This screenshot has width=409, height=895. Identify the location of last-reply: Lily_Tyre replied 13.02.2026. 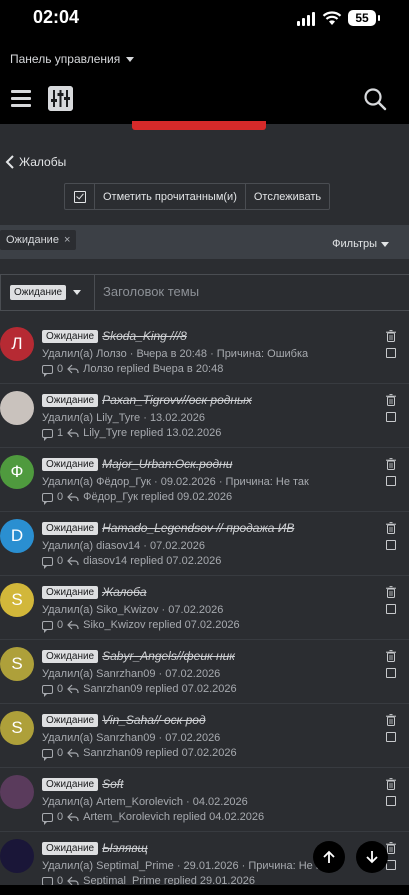
(152, 433).